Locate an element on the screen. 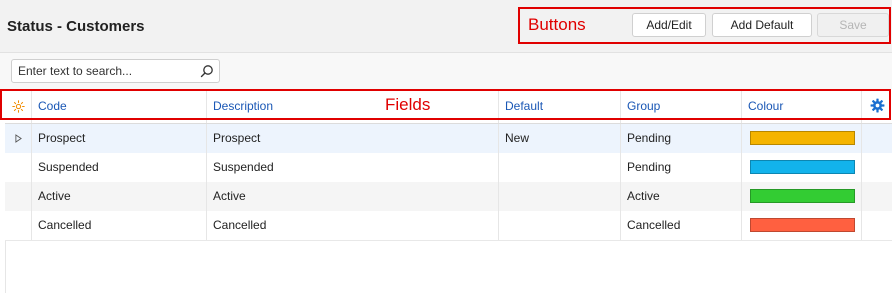 Image resolution: width=892 pixels, height=293 pixels. cell-description: Active is located at coordinates (353, 196).